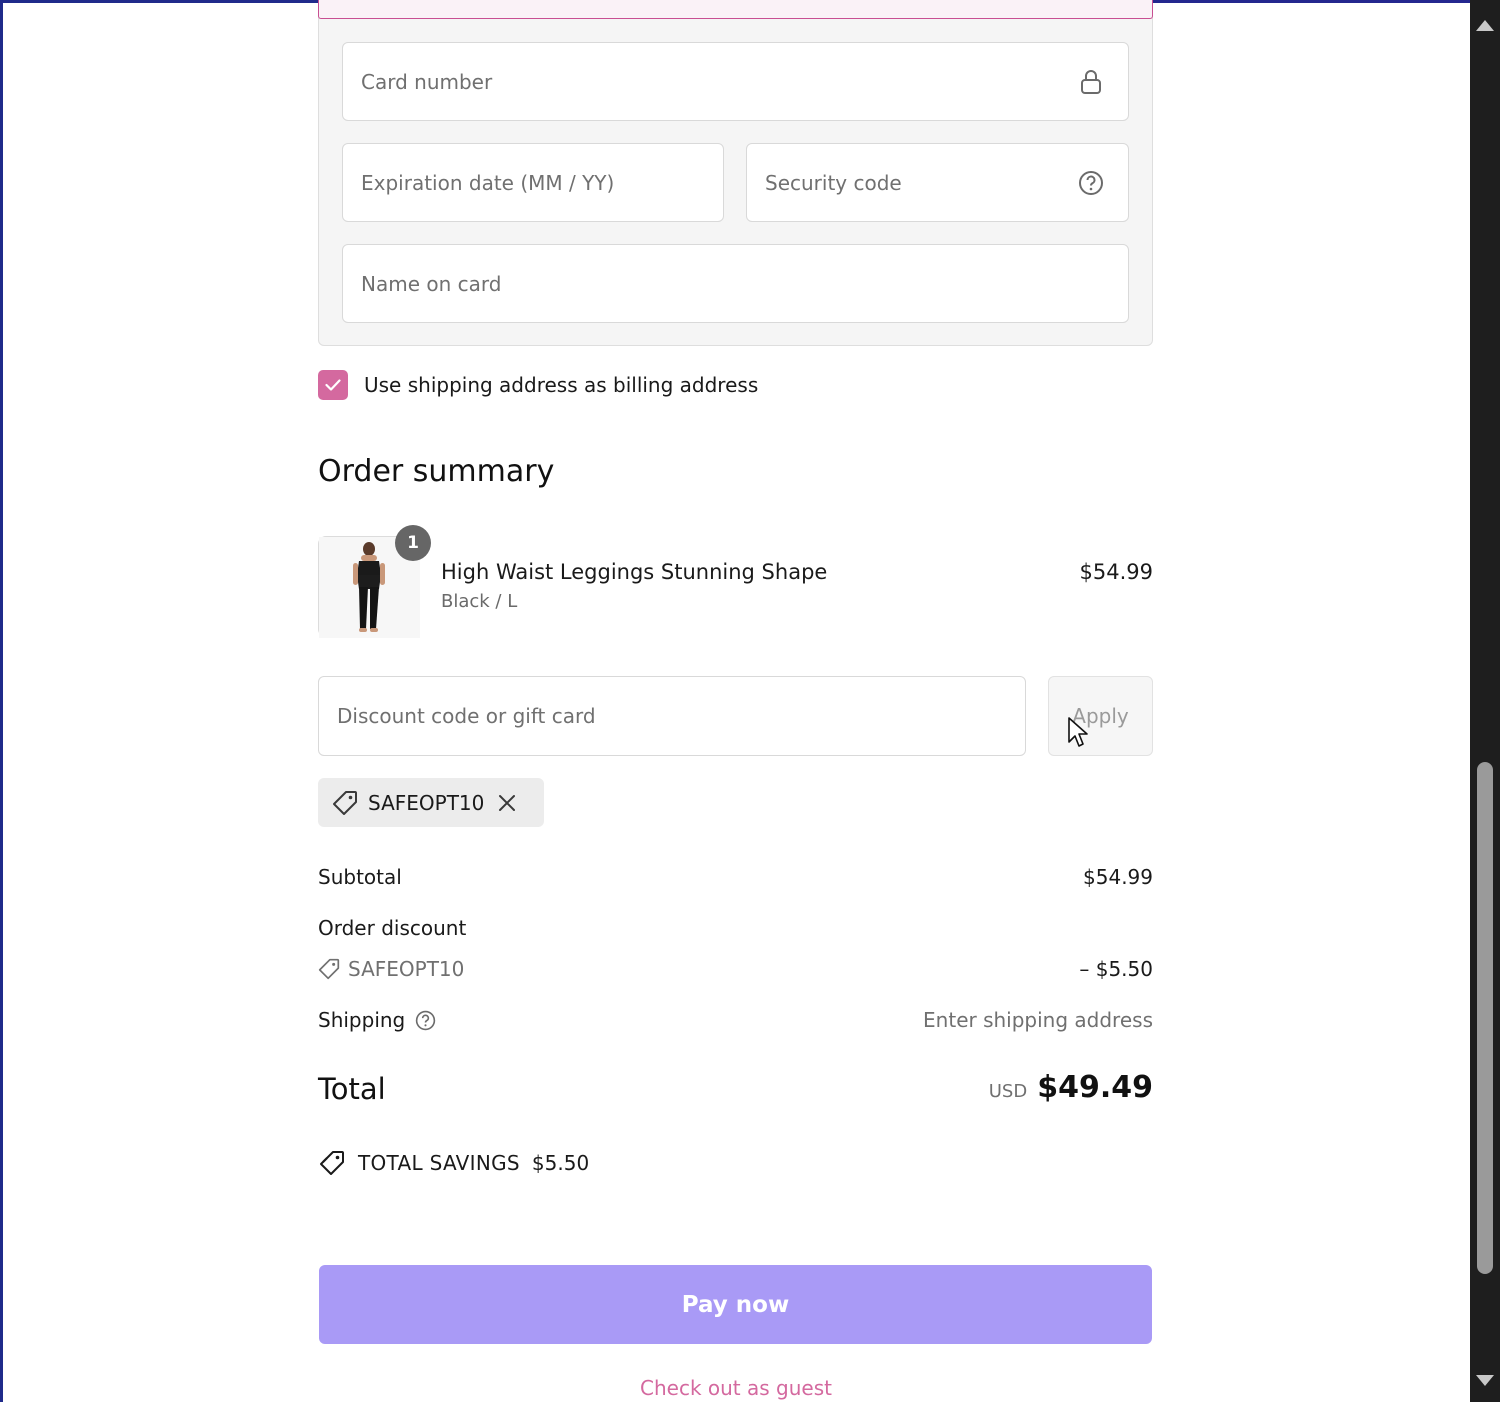 The width and height of the screenshot is (1500, 1402). Describe the element at coordinates (1485, 25) in the screenshot. I see `scroll-up-arrow-icon` at that location.